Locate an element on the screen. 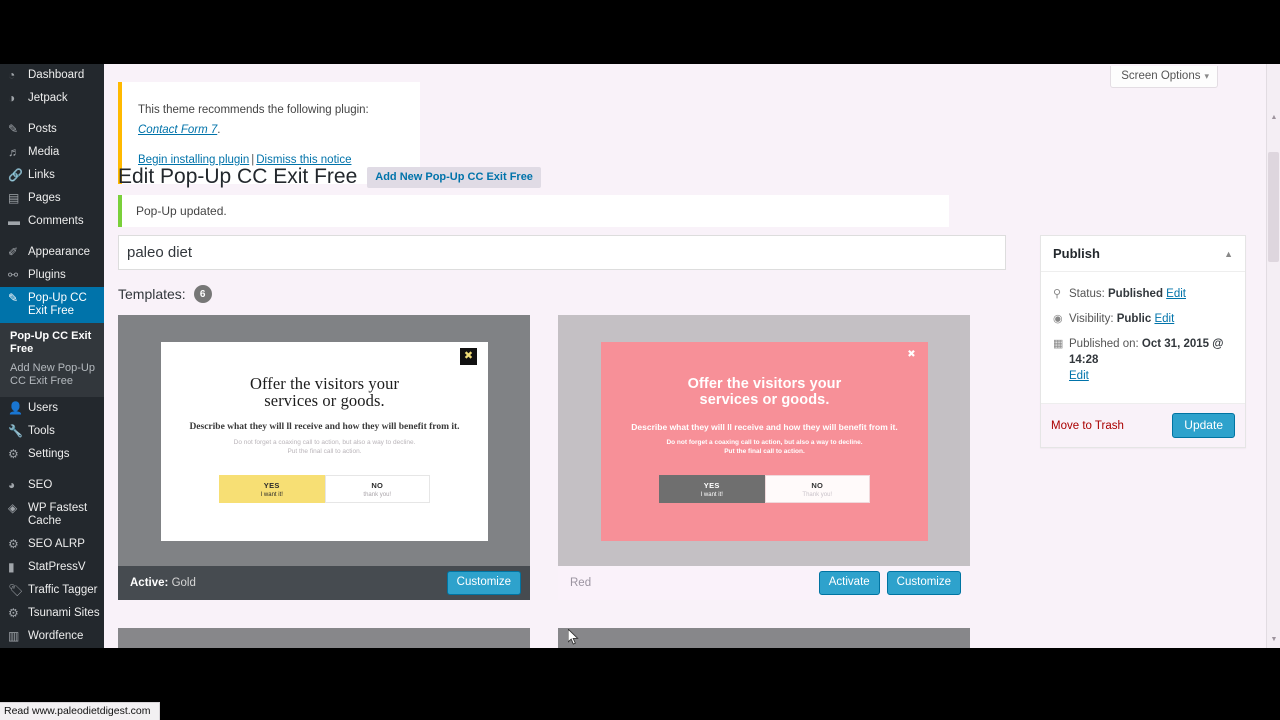 The image size is (1280, 720). sidebar-item-plugins: ⚯ Plugins is located at coordinates (52, 275).